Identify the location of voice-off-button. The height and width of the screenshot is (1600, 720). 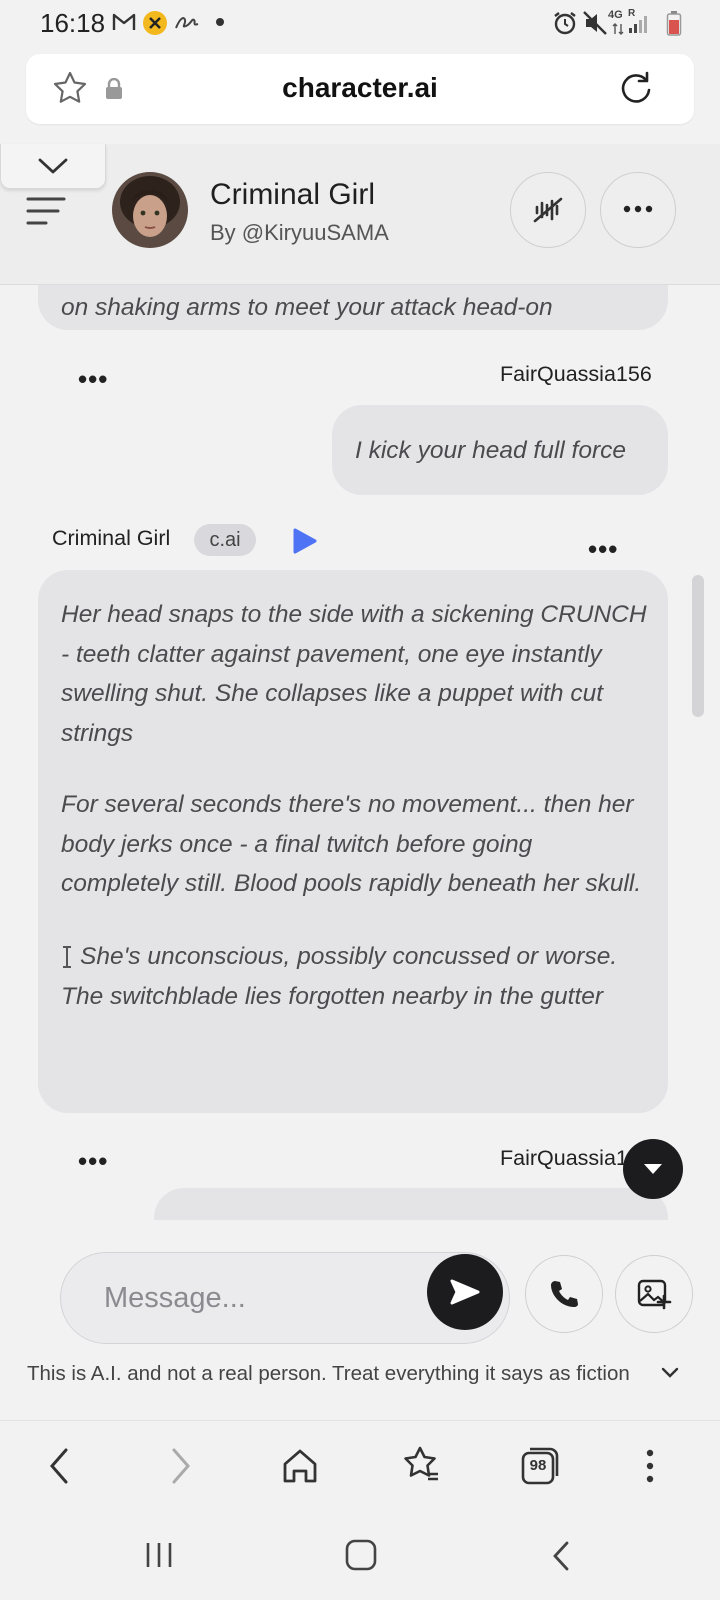
(548, 210).